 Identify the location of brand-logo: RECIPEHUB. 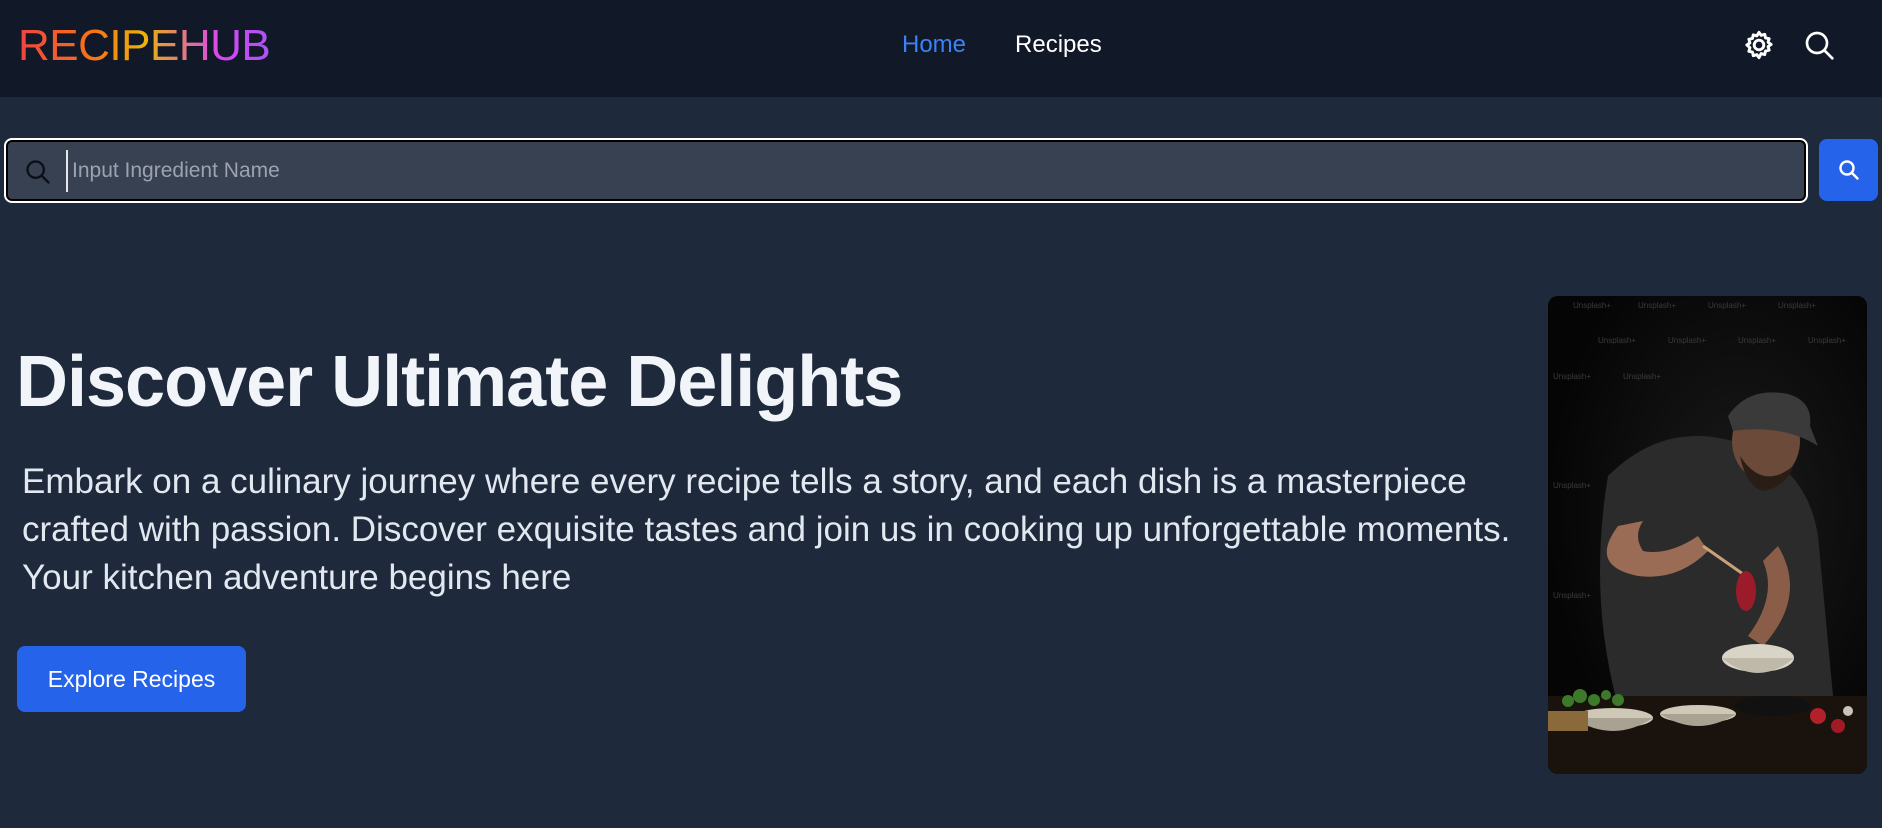
(144, 46).